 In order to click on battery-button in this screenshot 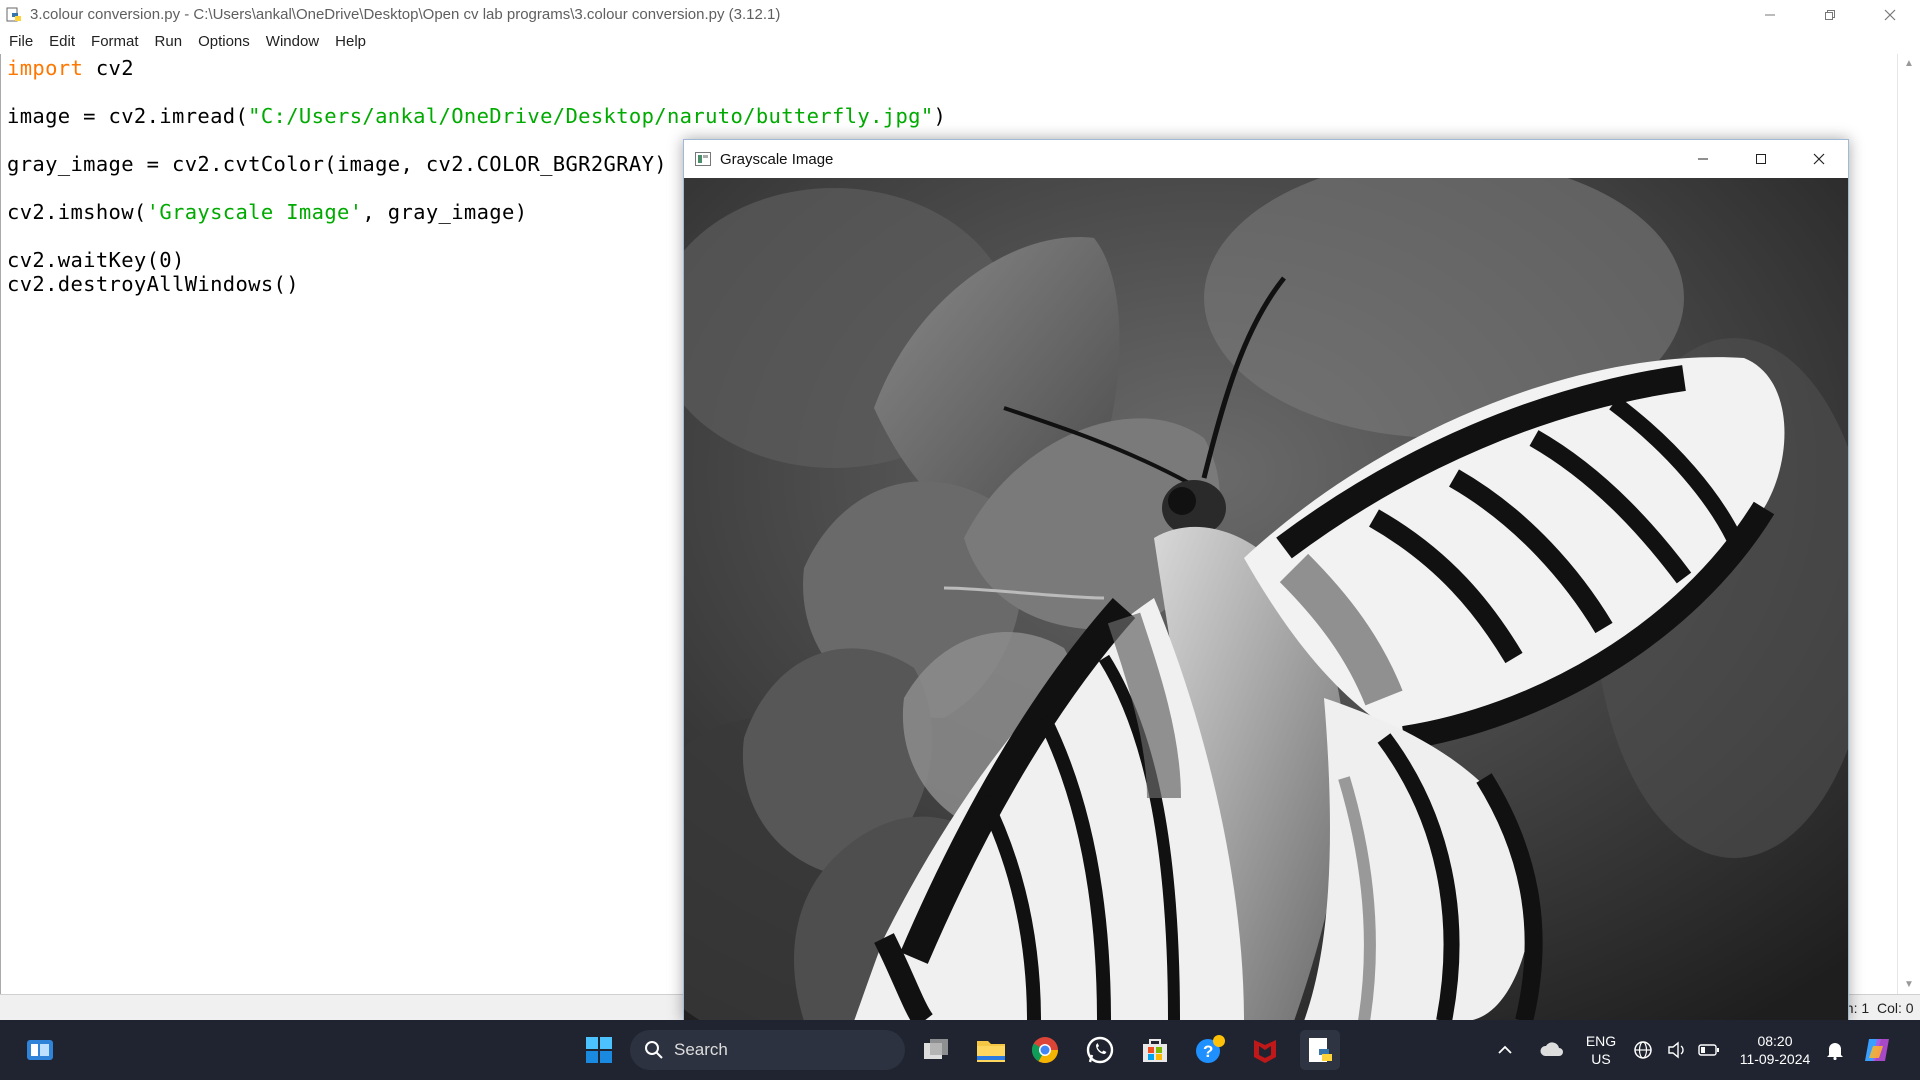, I will do `click(1709, 1050)`.